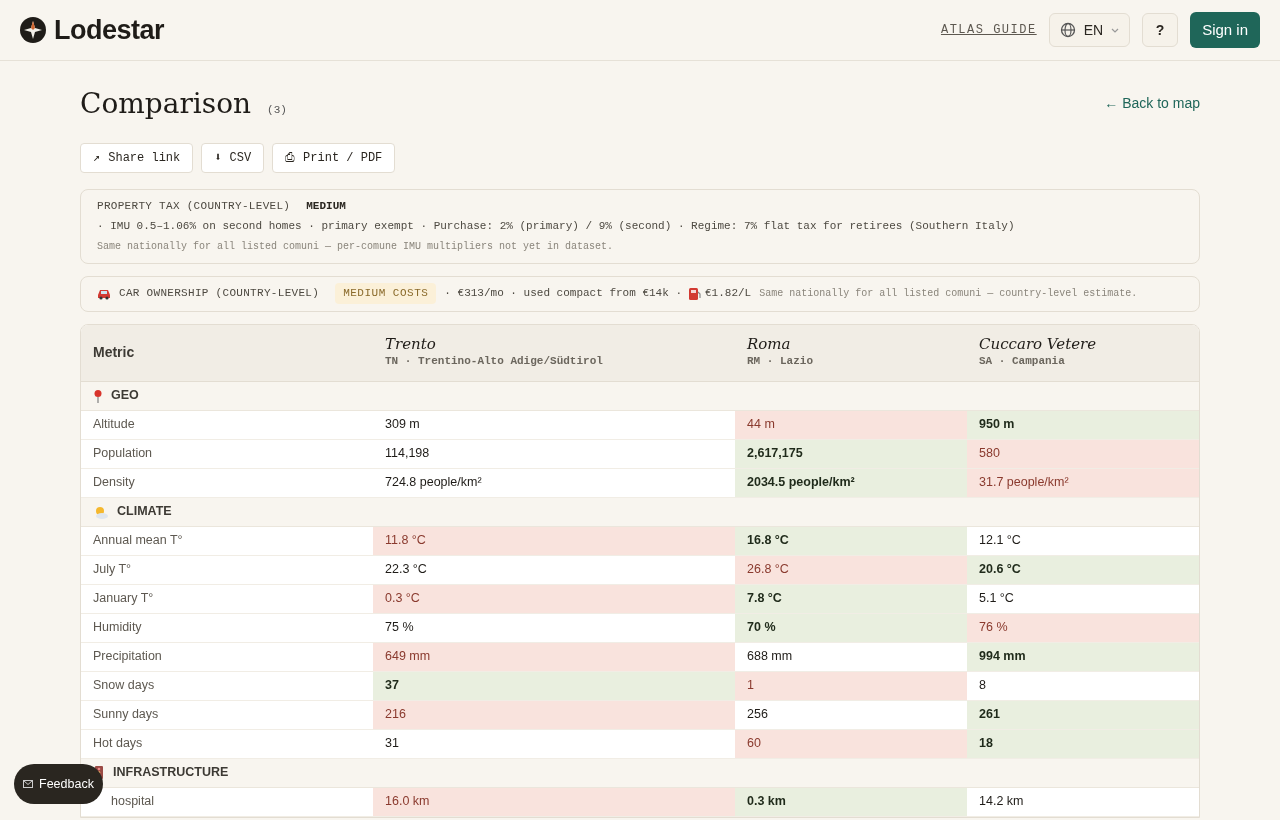  I want to click on fuel-price: €1.82/L, so click(728, 294).